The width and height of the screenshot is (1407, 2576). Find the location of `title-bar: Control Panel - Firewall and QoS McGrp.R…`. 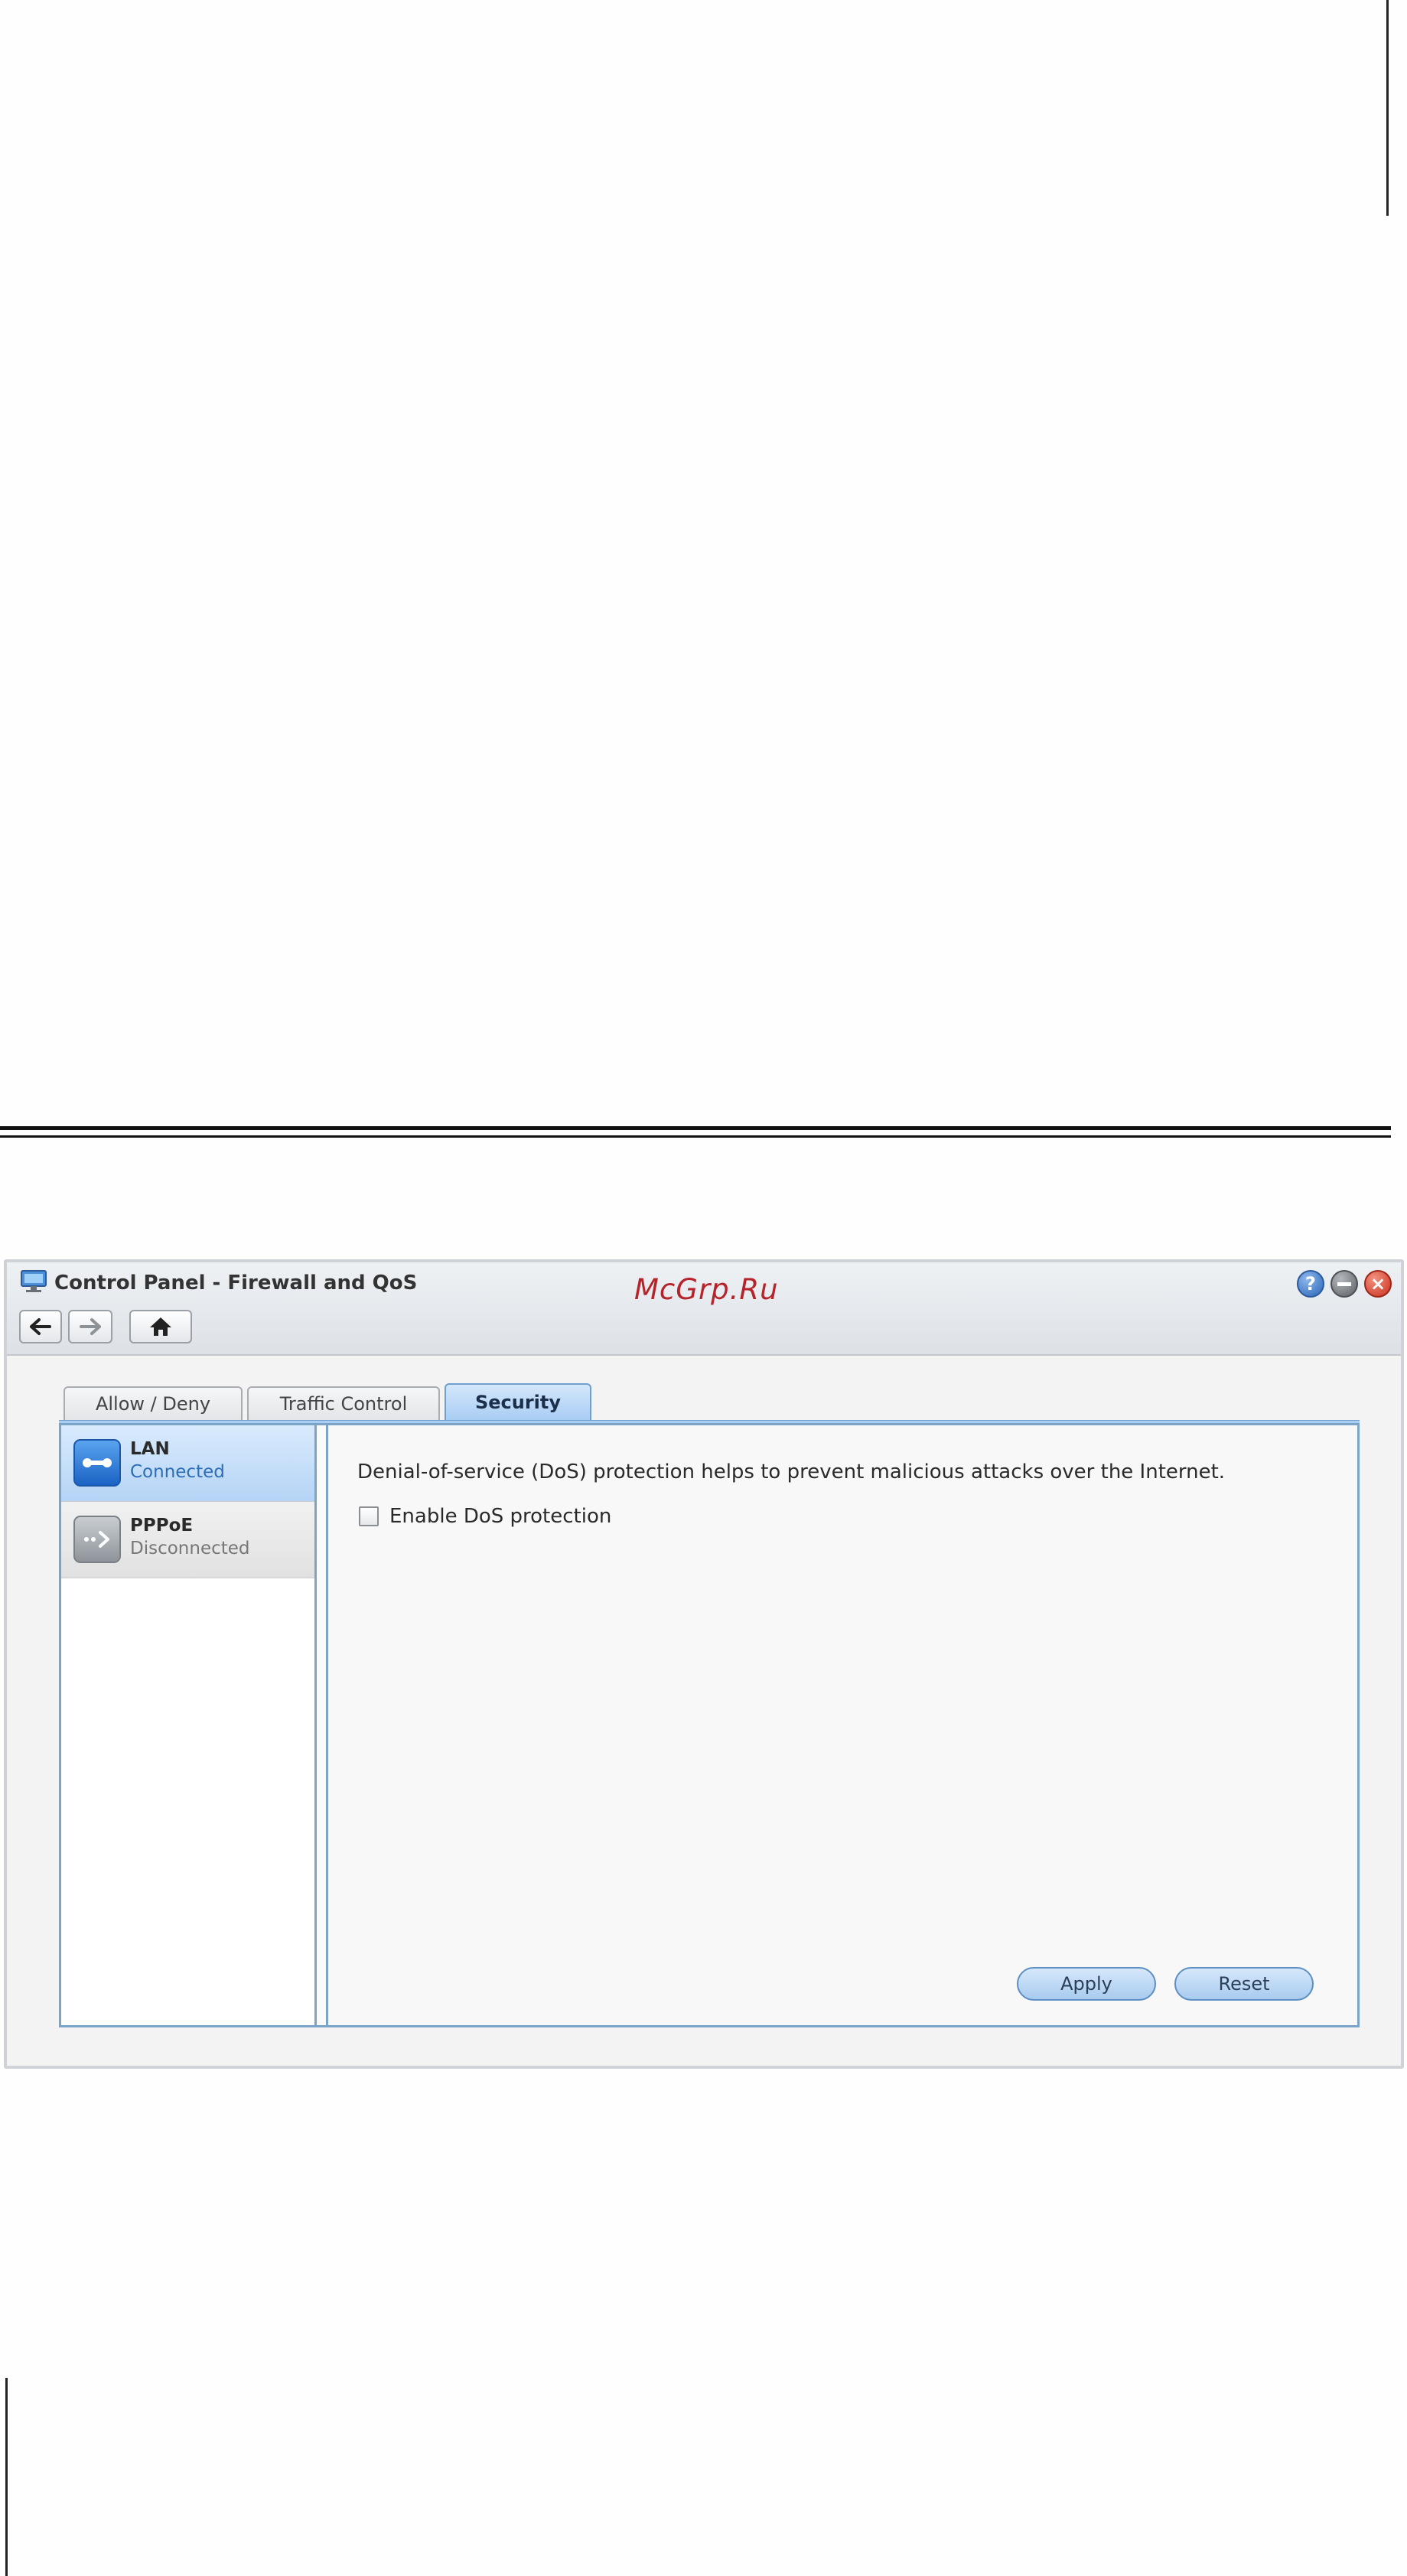

title-bar: Control Panel - Firewall and QoS McGrp.R… is located at coordinates (704, 1309).